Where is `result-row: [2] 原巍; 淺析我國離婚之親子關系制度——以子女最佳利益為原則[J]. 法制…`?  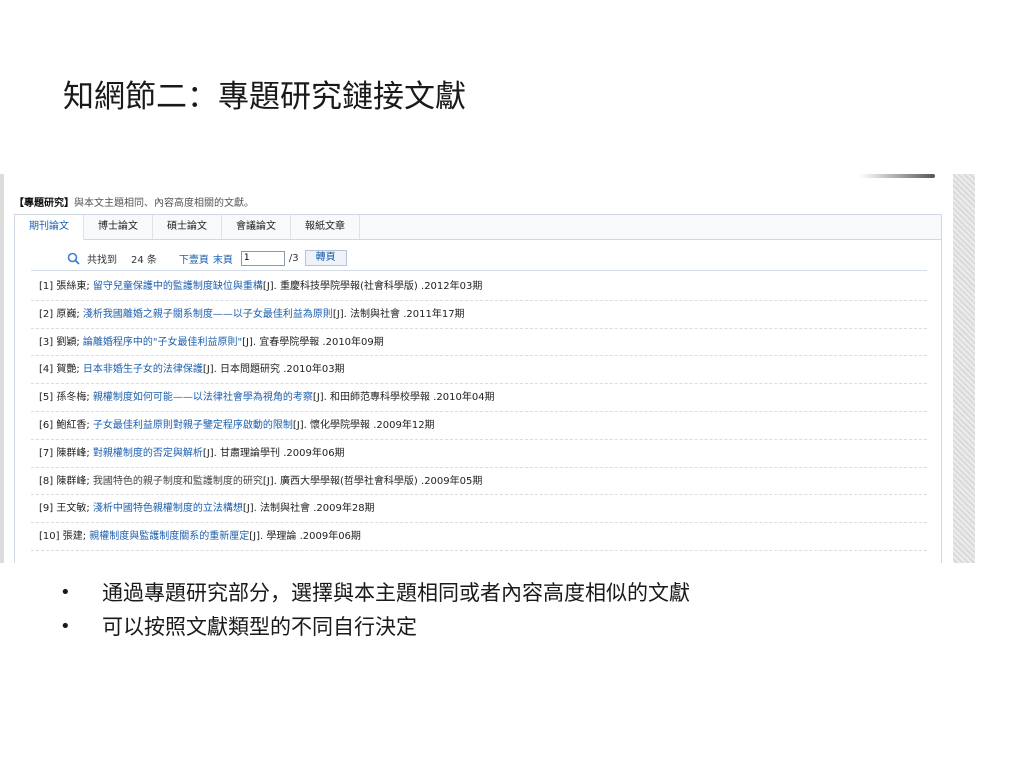
result-row: [2] 原巍; 淺析我國離婚之親子關系制度——以子女最佳利益為原則[J]. 法制… is located at coordinates (479, 315).